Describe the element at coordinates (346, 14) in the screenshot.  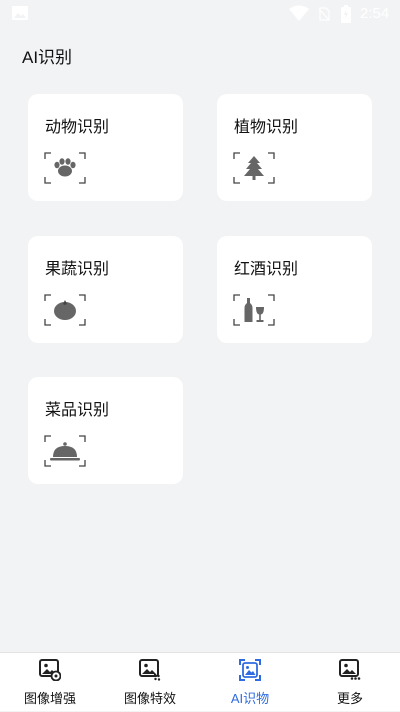
I see `battery-icon` at that location.